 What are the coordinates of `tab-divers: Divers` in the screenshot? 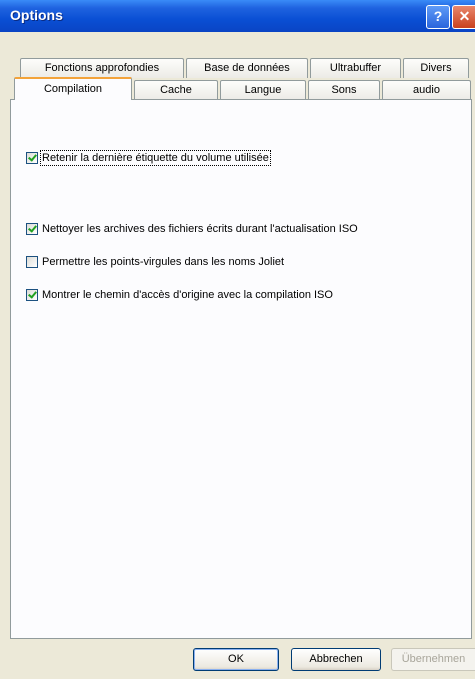 It's located at (436, 68).